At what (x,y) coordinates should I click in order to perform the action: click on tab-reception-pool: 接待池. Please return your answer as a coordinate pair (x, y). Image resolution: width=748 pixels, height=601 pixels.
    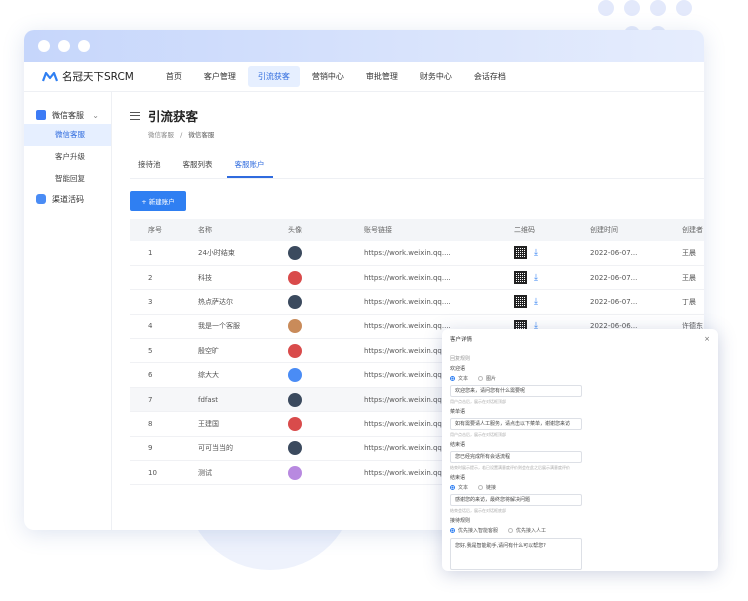
    Looking at the image, I should click on (149, 166).